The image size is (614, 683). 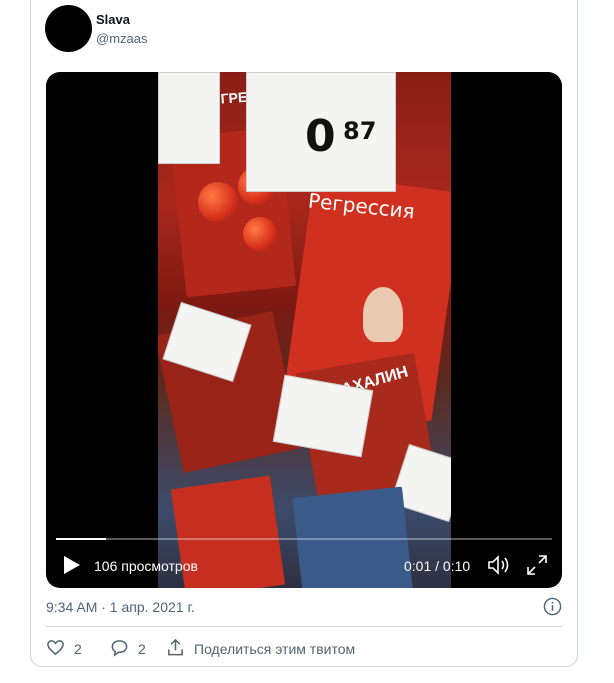 I want to click on view-count: 106 просмотров, so click(x=146, y=566).